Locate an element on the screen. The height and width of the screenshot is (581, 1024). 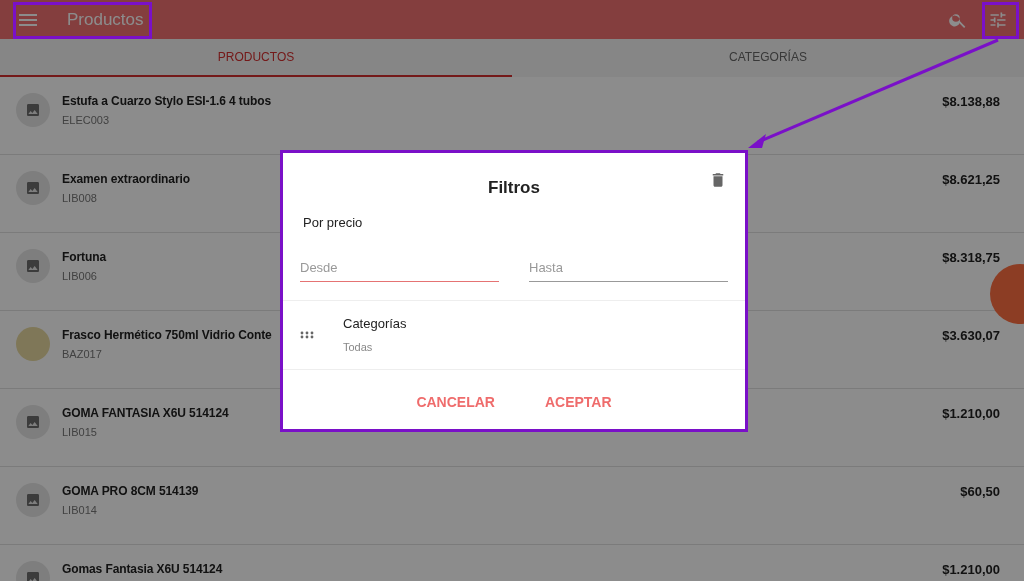
product-name: Gomas Fantasia X6U 514124 is located at coordinates (142, 569).